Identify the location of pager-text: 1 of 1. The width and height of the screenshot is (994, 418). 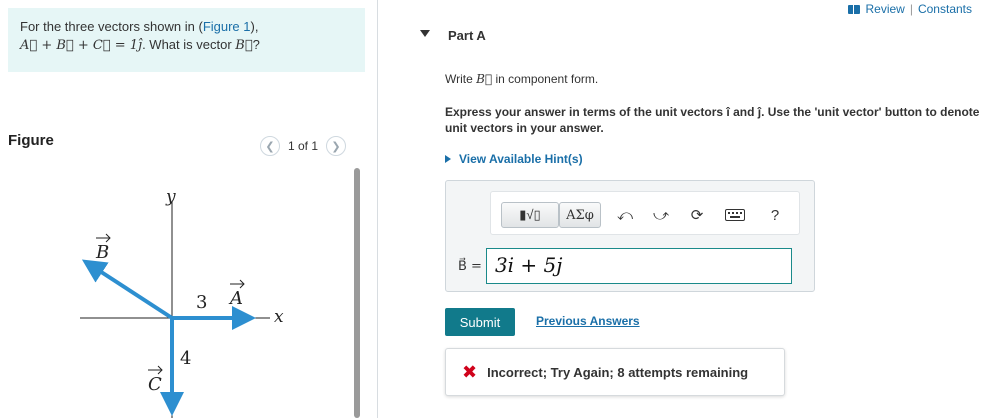
(303, 146).